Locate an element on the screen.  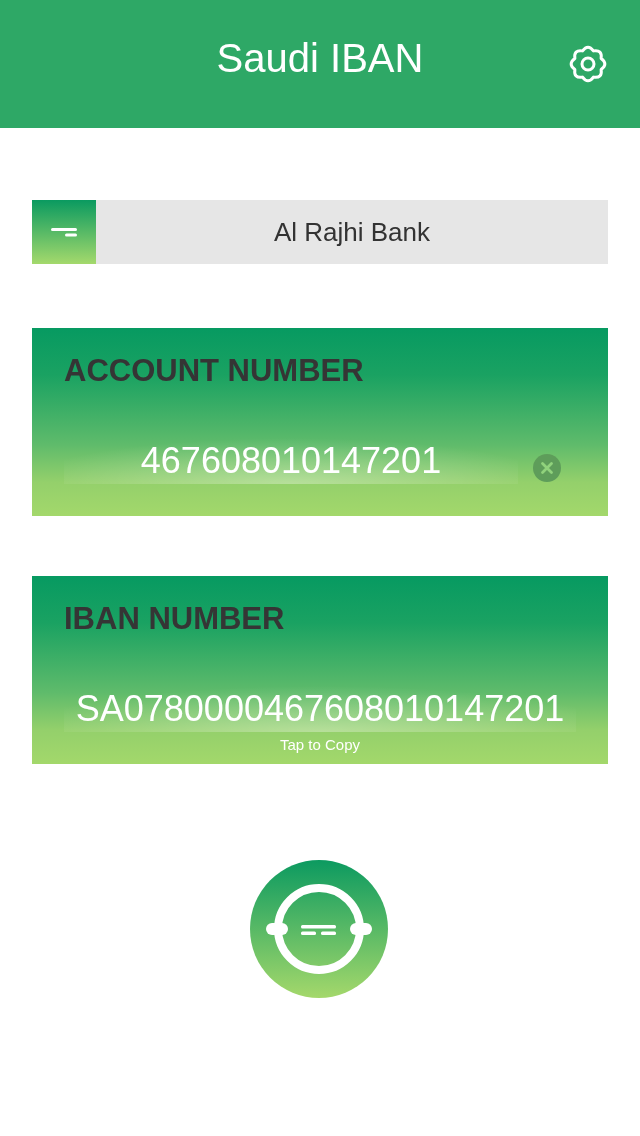
clear-icon is located at coordinates (547, 468).